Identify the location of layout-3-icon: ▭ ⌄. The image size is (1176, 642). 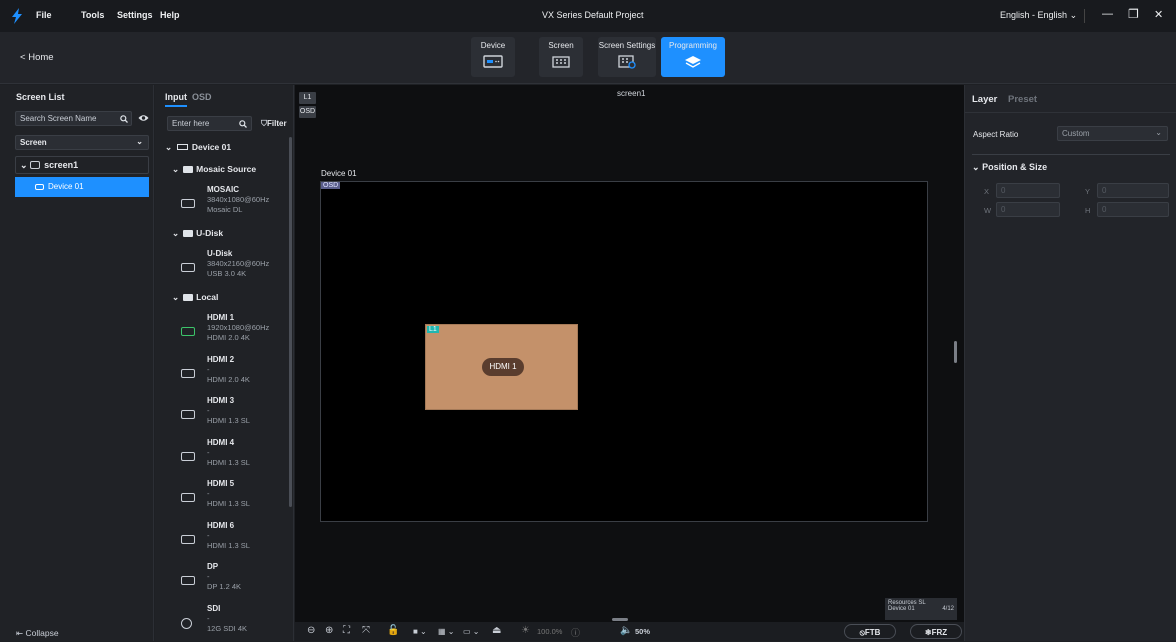
(471, 631).